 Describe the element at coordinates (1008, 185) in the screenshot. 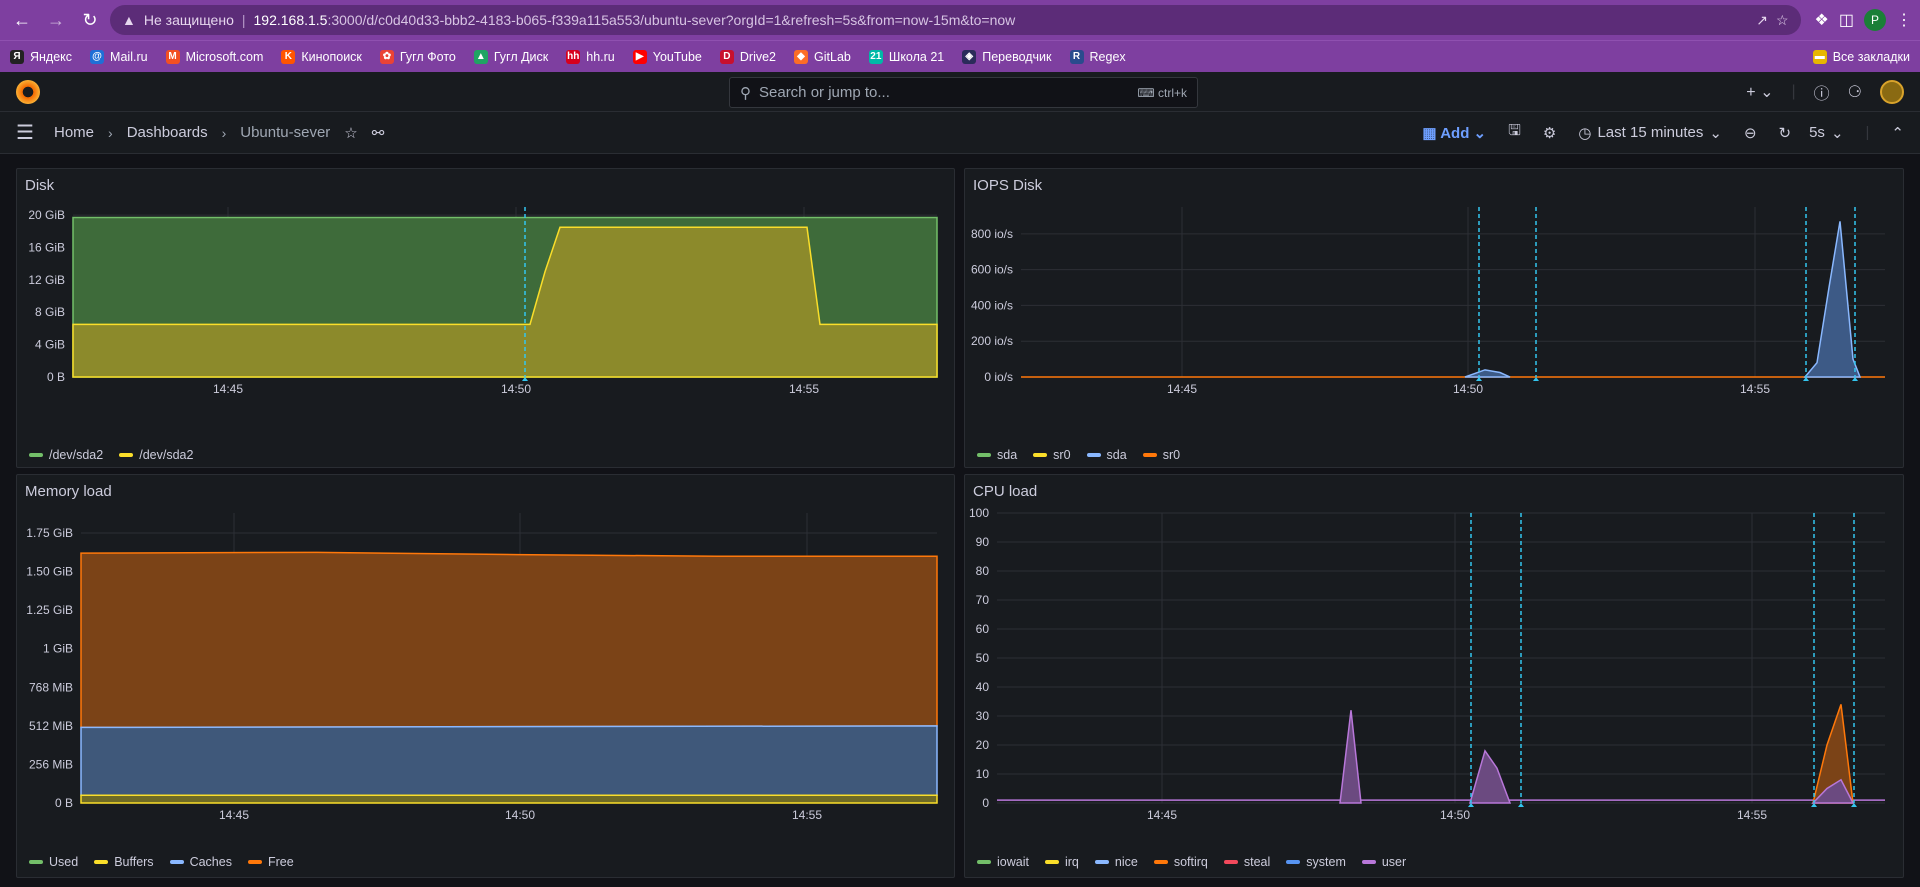

I see `panel-title: IOPS Disk` at that location.